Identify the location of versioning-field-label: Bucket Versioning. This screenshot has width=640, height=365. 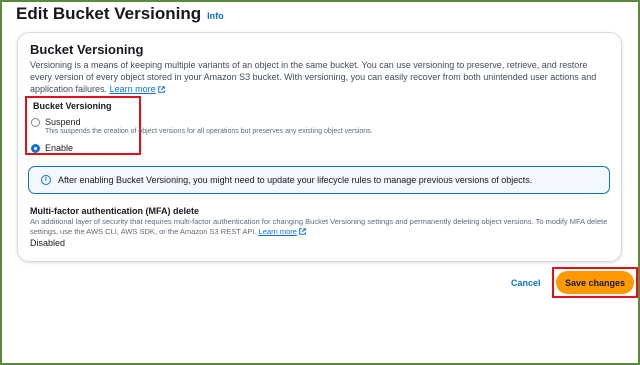
(72, 106).